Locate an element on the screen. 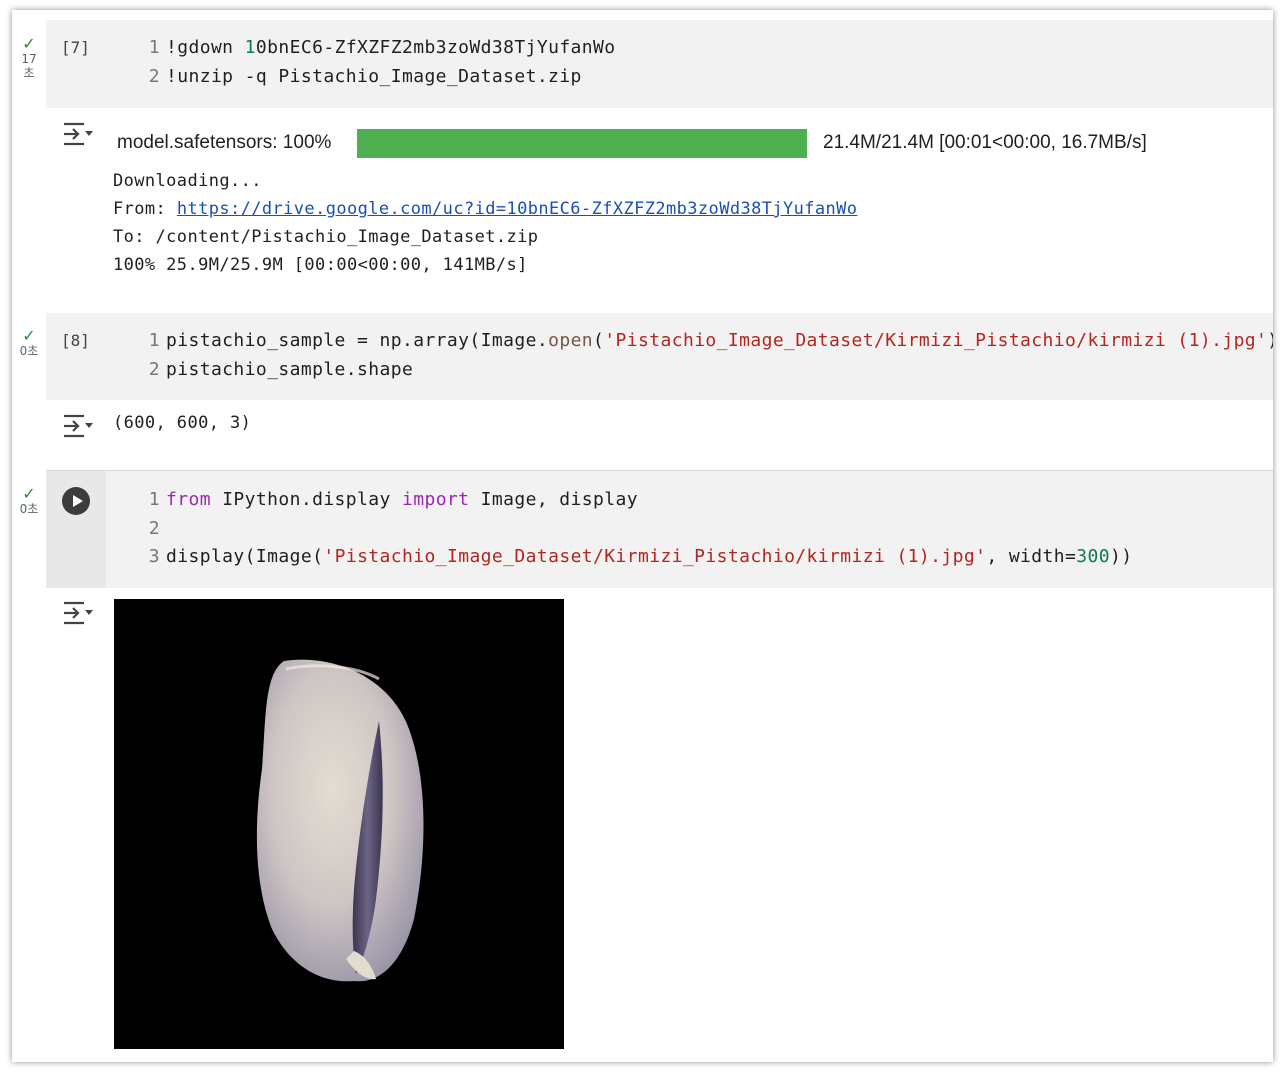 The image size is (1286, 1074). shape-output: (600, 600, 3) is located at coordinates (182, 423).